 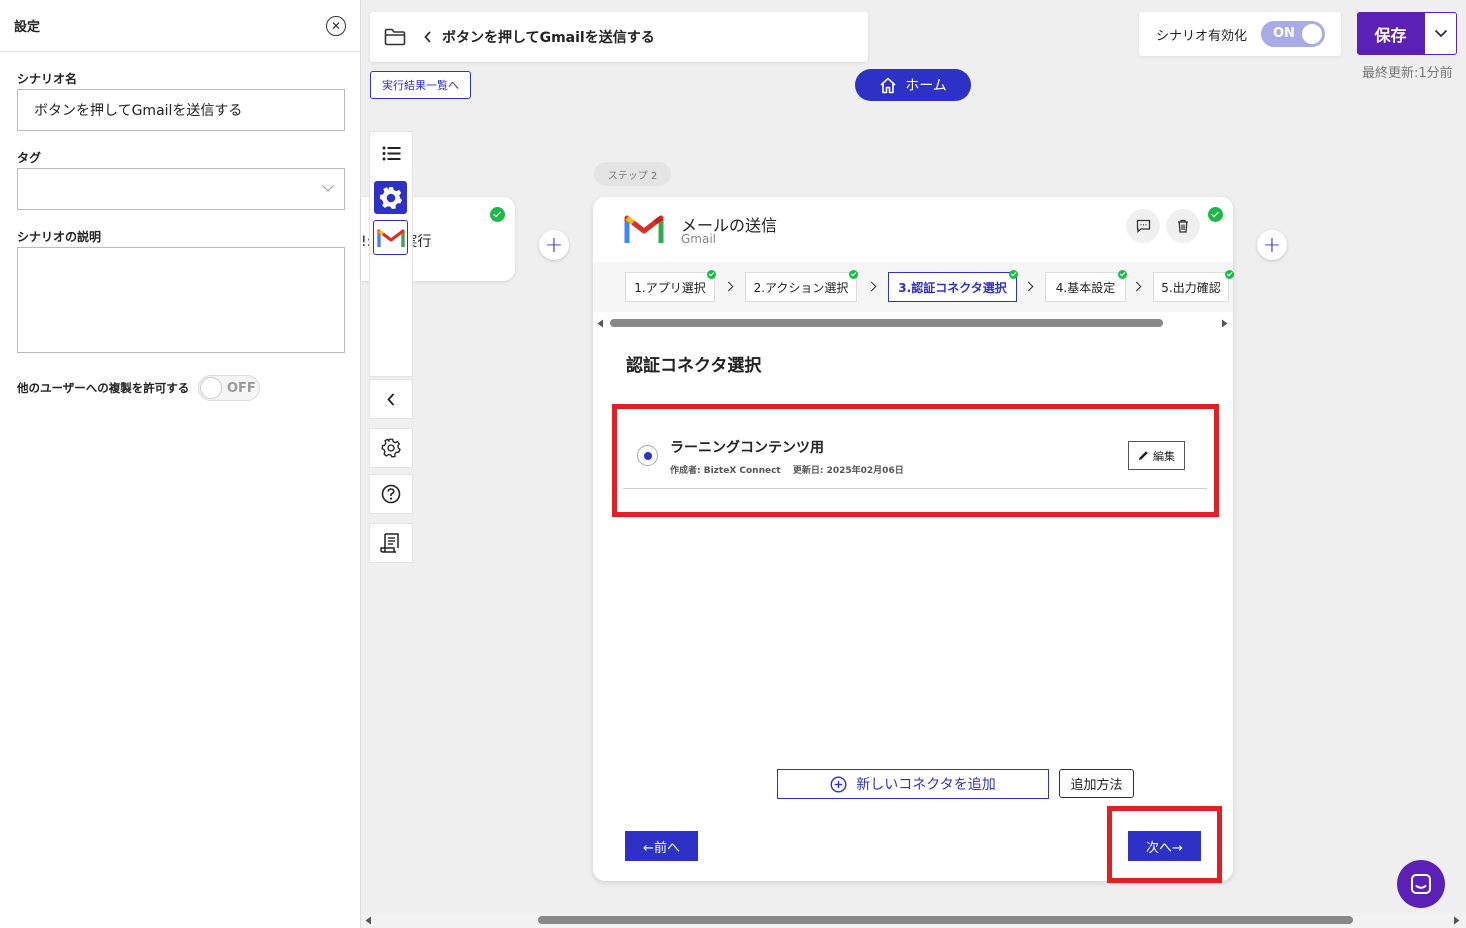 I want to click on enable-label: シナリオ有効化, so click(x=1202, y=36).